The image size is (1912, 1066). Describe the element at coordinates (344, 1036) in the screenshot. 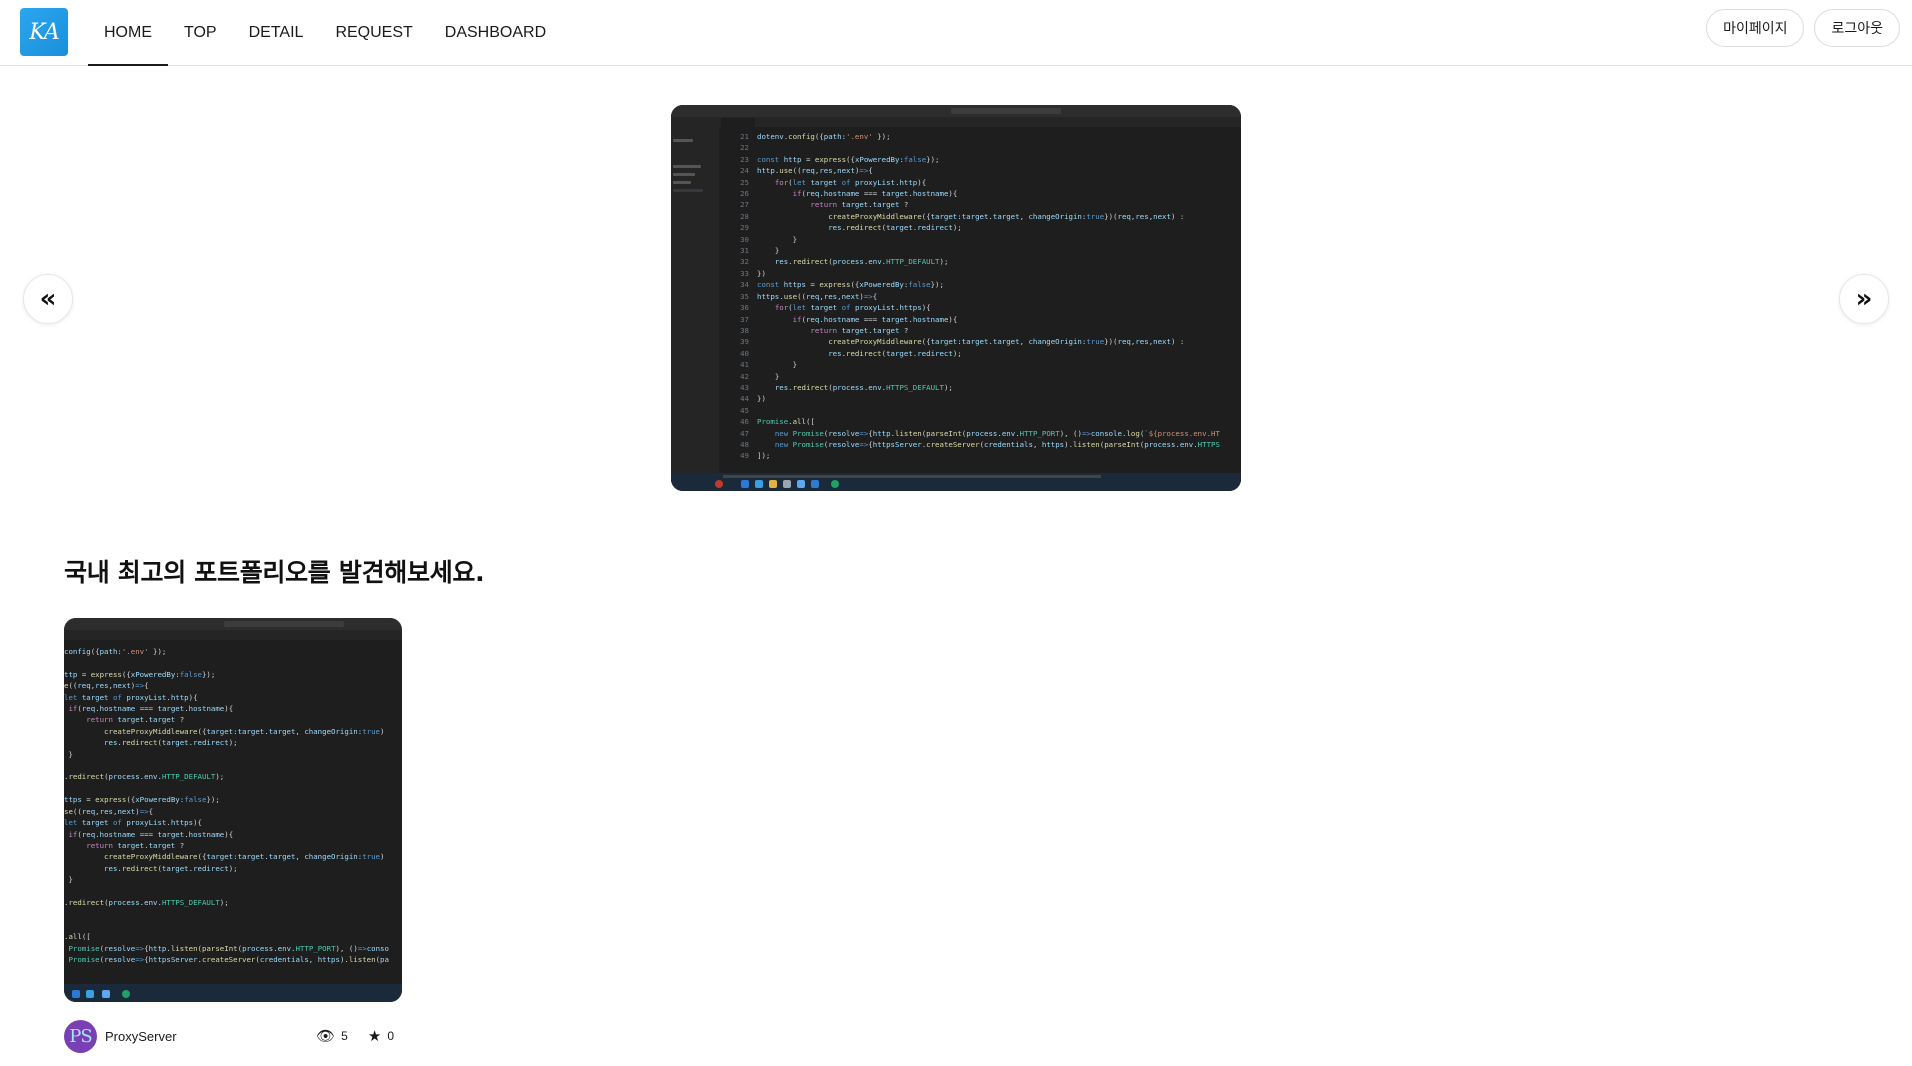

I see `view-count: 5` at that location.